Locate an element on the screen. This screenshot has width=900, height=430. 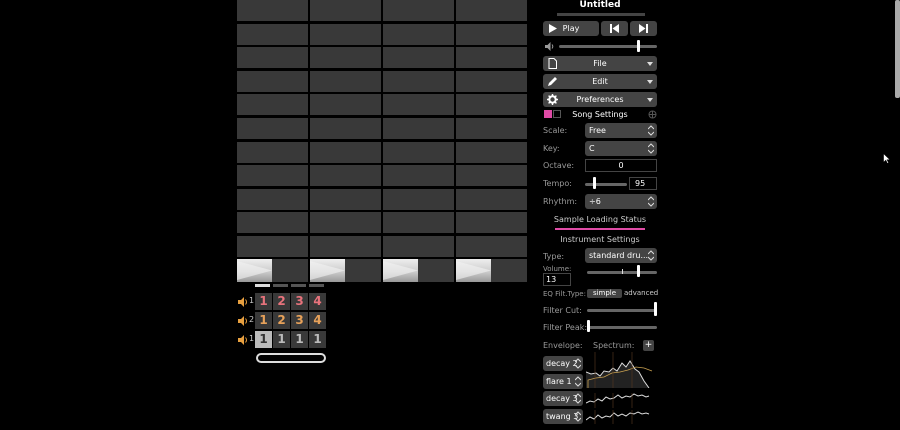
add-envelope-button: + is located at coordinates (648, 345).